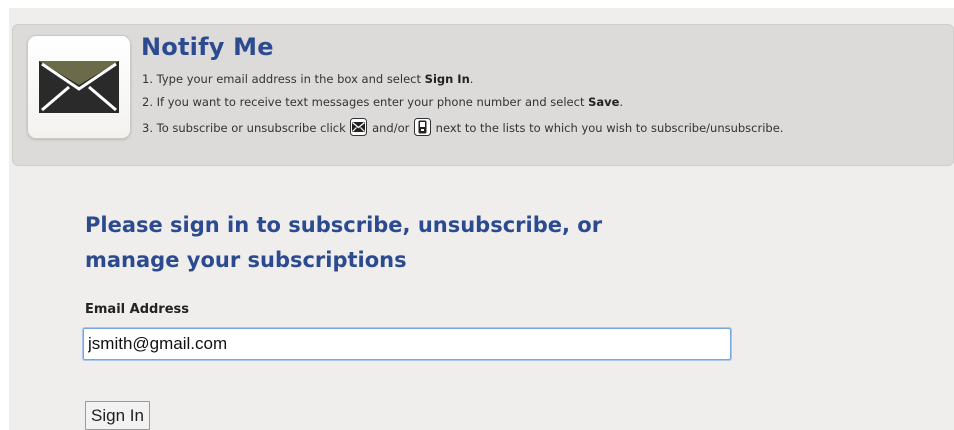 This screenshot has width=954, height=430. What do you see at coordinates (621, 102) in the screenshot?
I see `step-2-suffix: .` at bounding box center [621, 102].